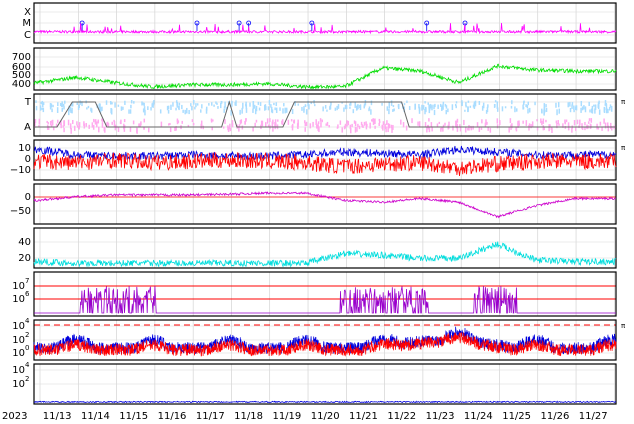  I want to click on y-tick-label: C, so click(27, 35).